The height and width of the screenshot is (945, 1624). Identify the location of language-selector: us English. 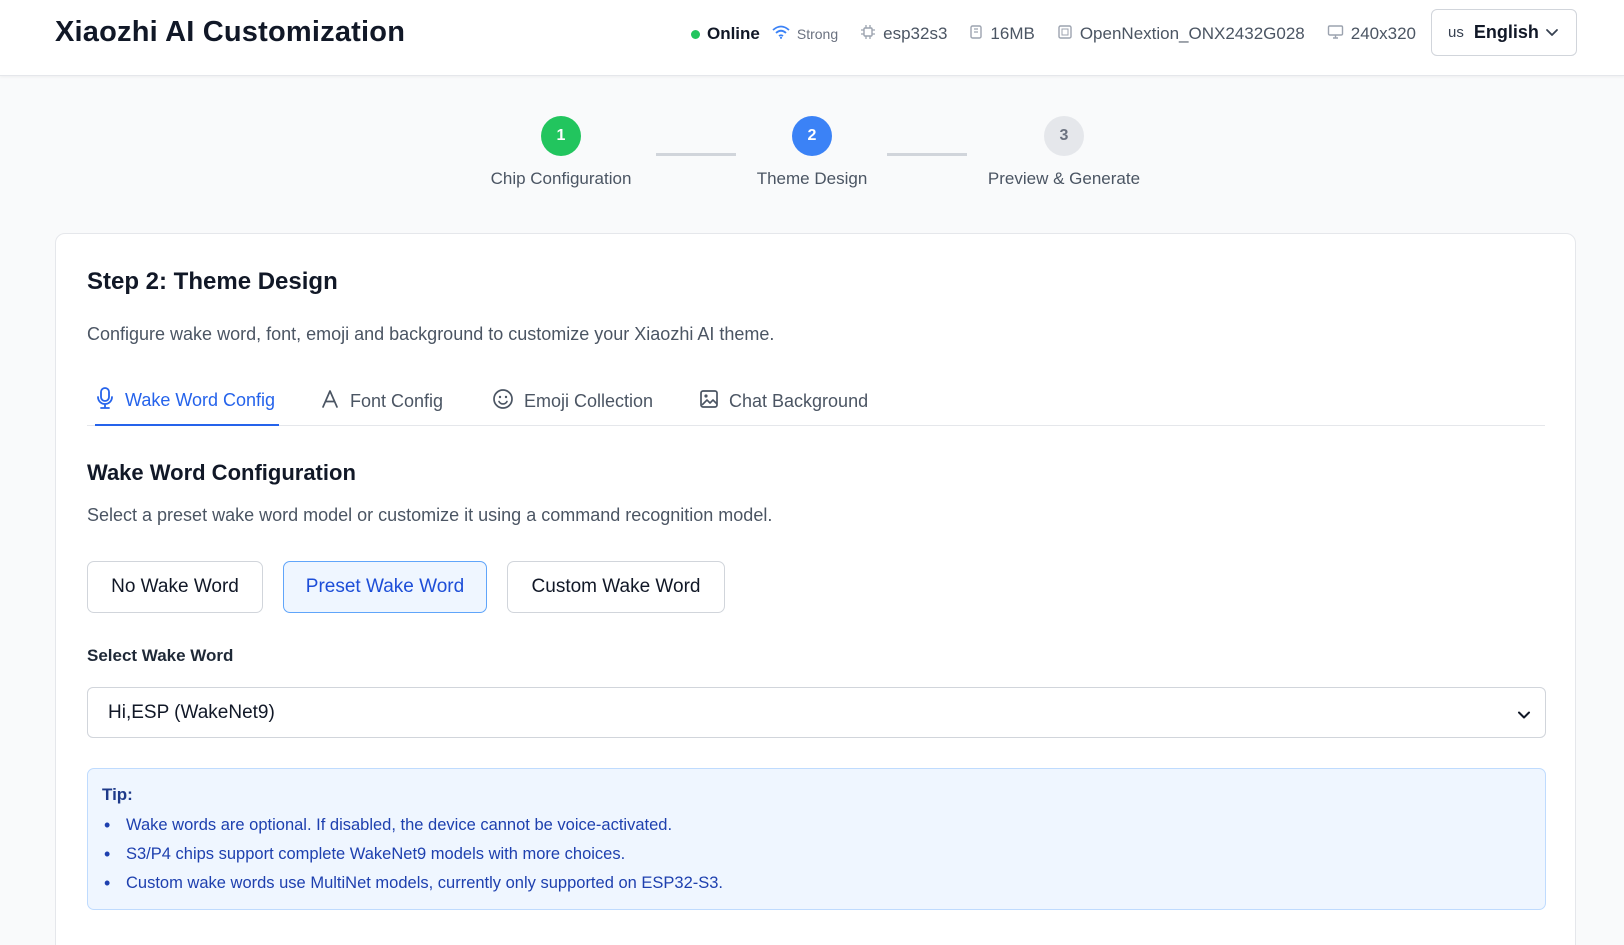
(1504, 32).